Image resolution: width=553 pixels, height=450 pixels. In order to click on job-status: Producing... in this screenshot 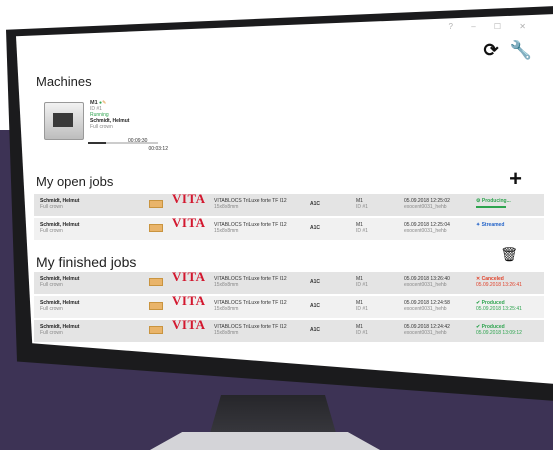, I will do `click(496, 201)`.